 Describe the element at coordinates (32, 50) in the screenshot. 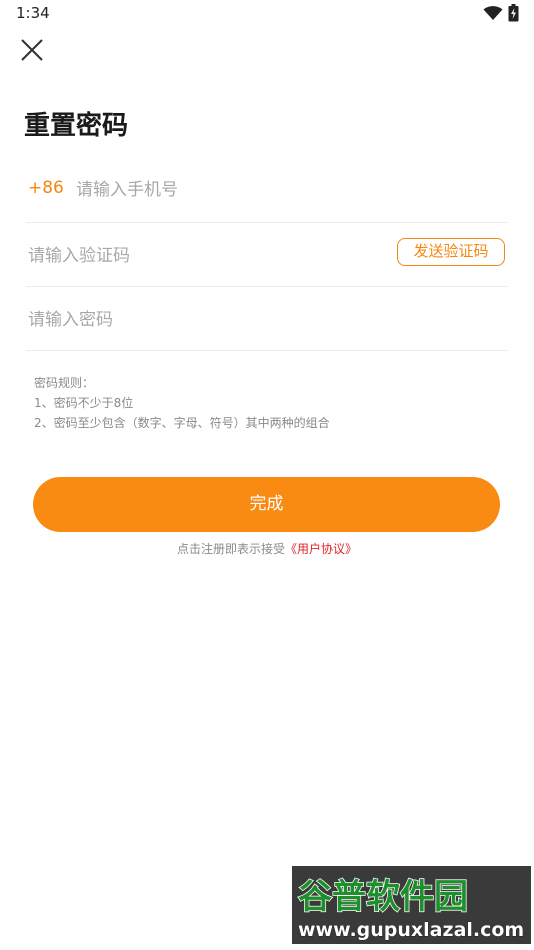

I see `close-icon` at that location.